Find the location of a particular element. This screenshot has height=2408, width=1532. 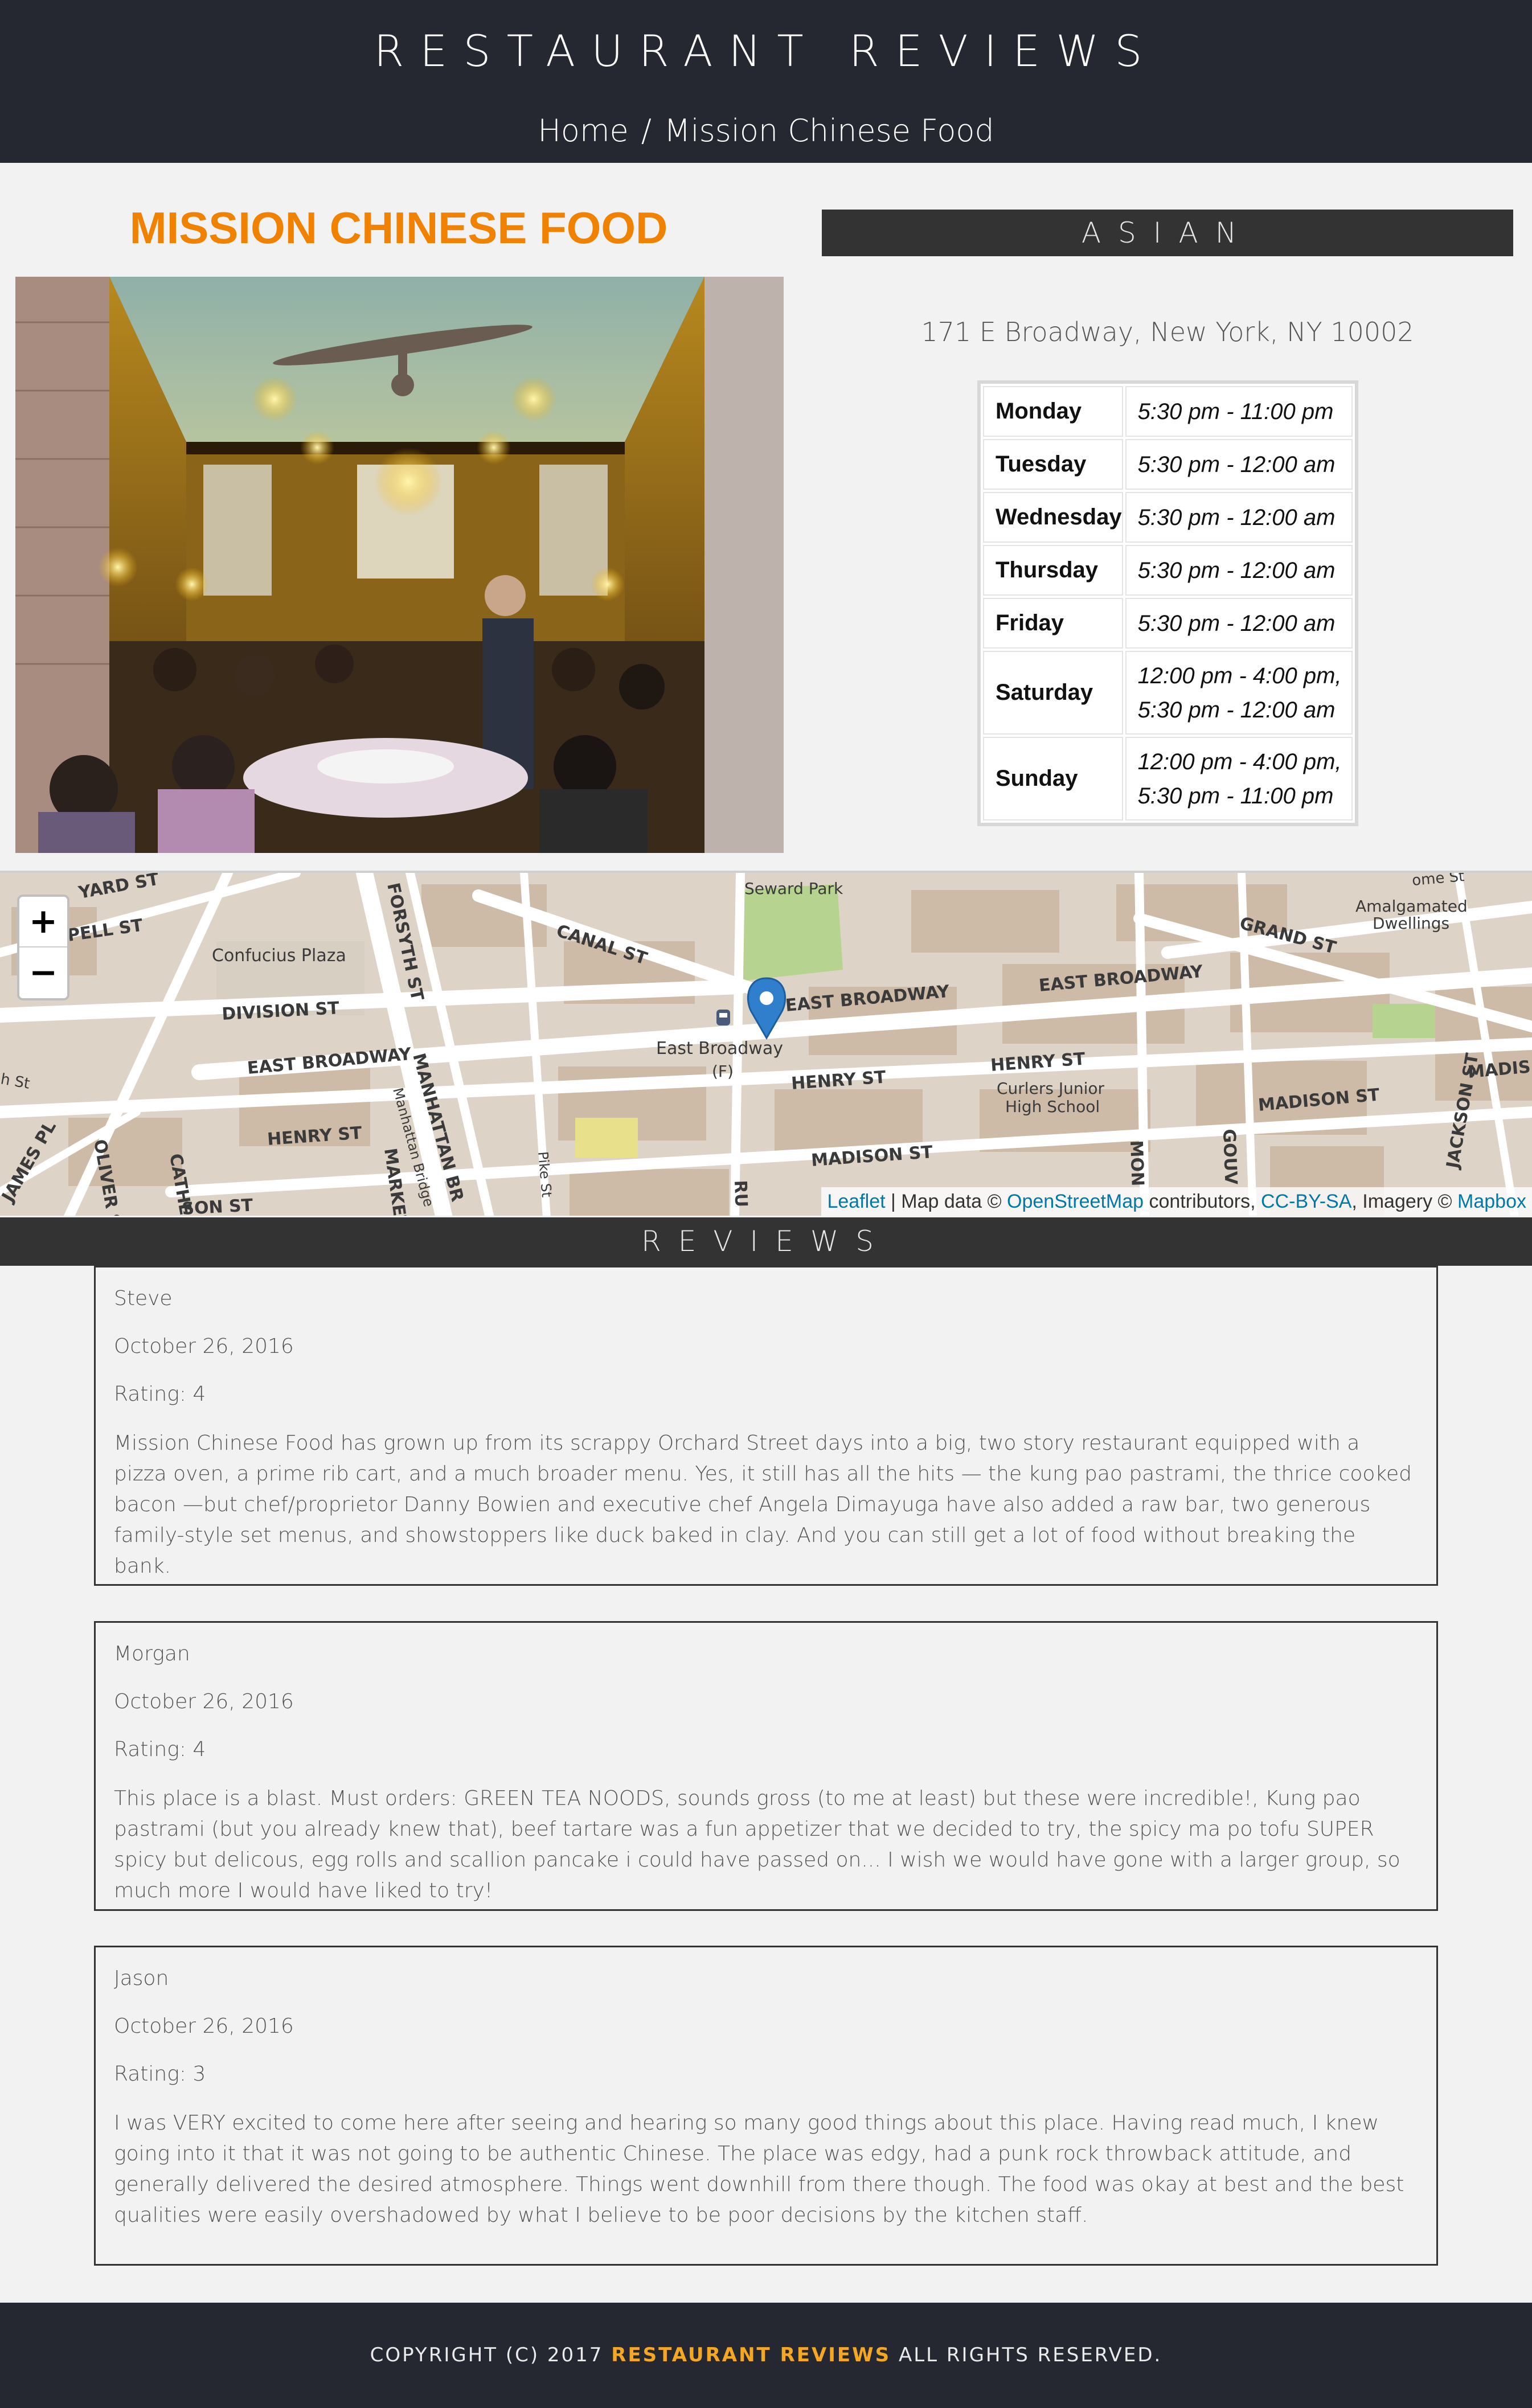

map-label-amalgamated: Amalgamated is located at coordinates (1411, 906).